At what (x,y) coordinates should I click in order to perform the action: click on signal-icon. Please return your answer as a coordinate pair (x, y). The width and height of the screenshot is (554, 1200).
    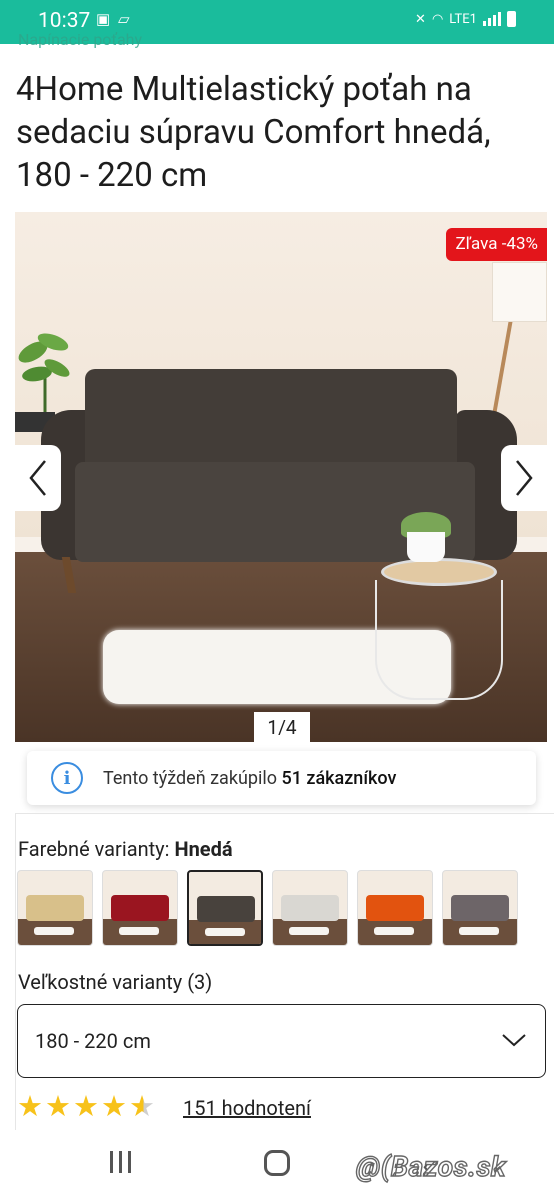
    Looking at the image, I should click on (492, 19).